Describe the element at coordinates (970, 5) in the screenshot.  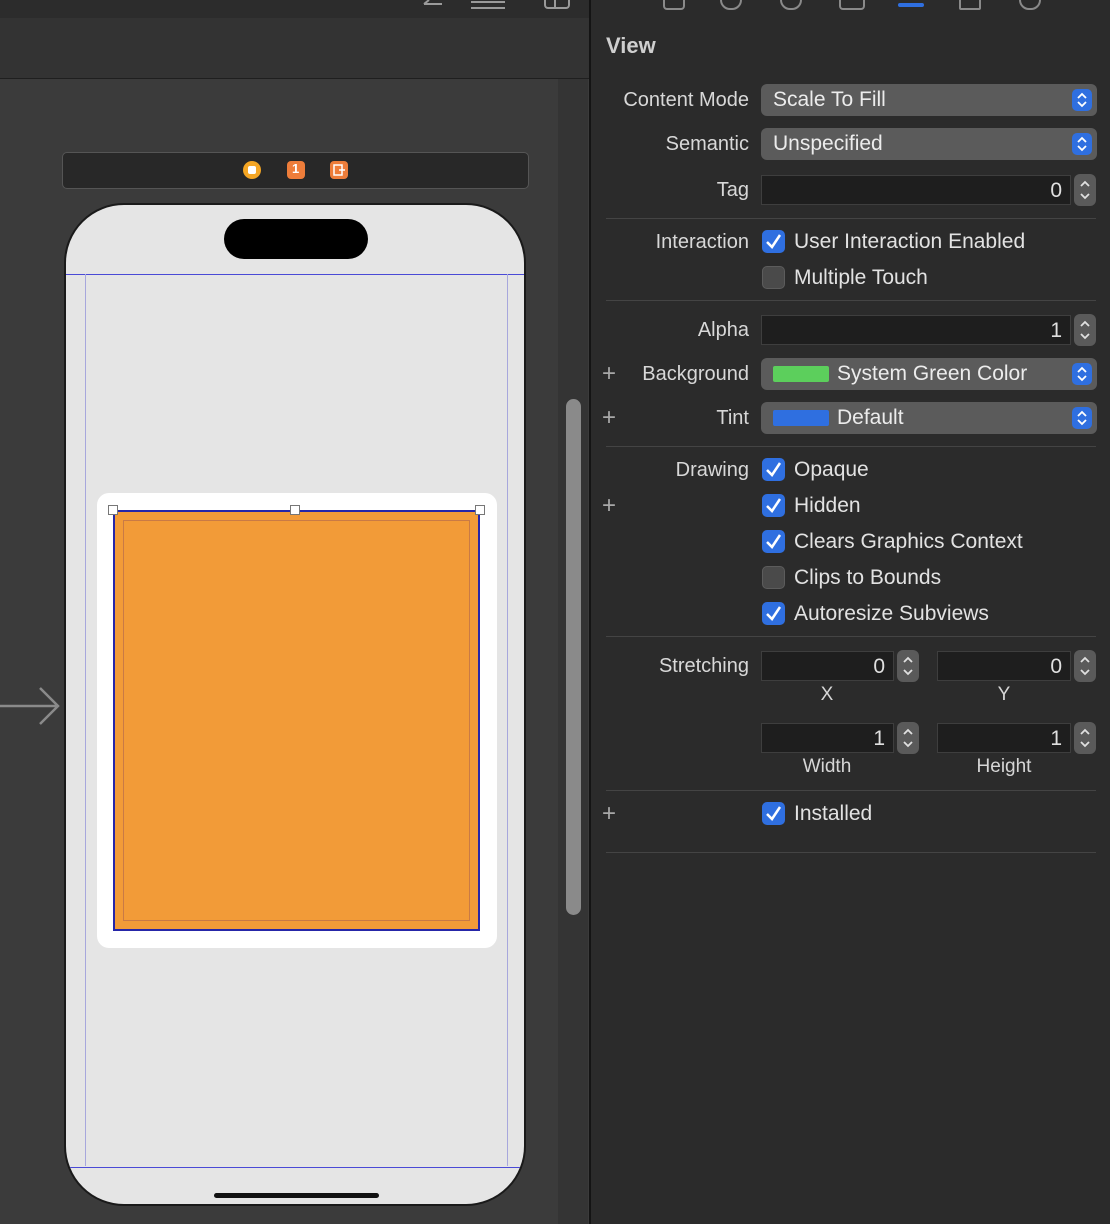
I see `size-icon` at that location.